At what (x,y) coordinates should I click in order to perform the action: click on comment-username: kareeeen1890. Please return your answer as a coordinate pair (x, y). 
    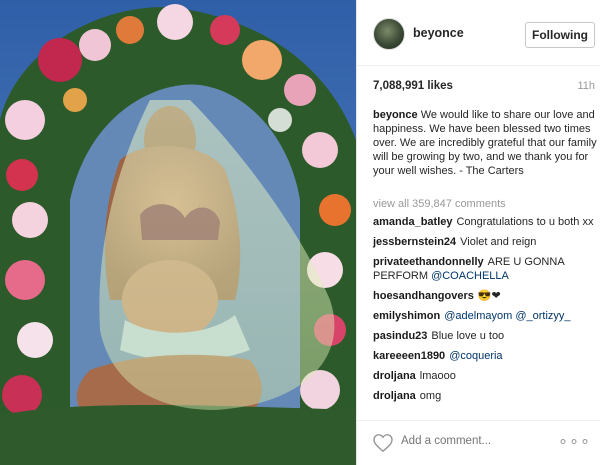
    Looking at the image, I should click on (409, 356).